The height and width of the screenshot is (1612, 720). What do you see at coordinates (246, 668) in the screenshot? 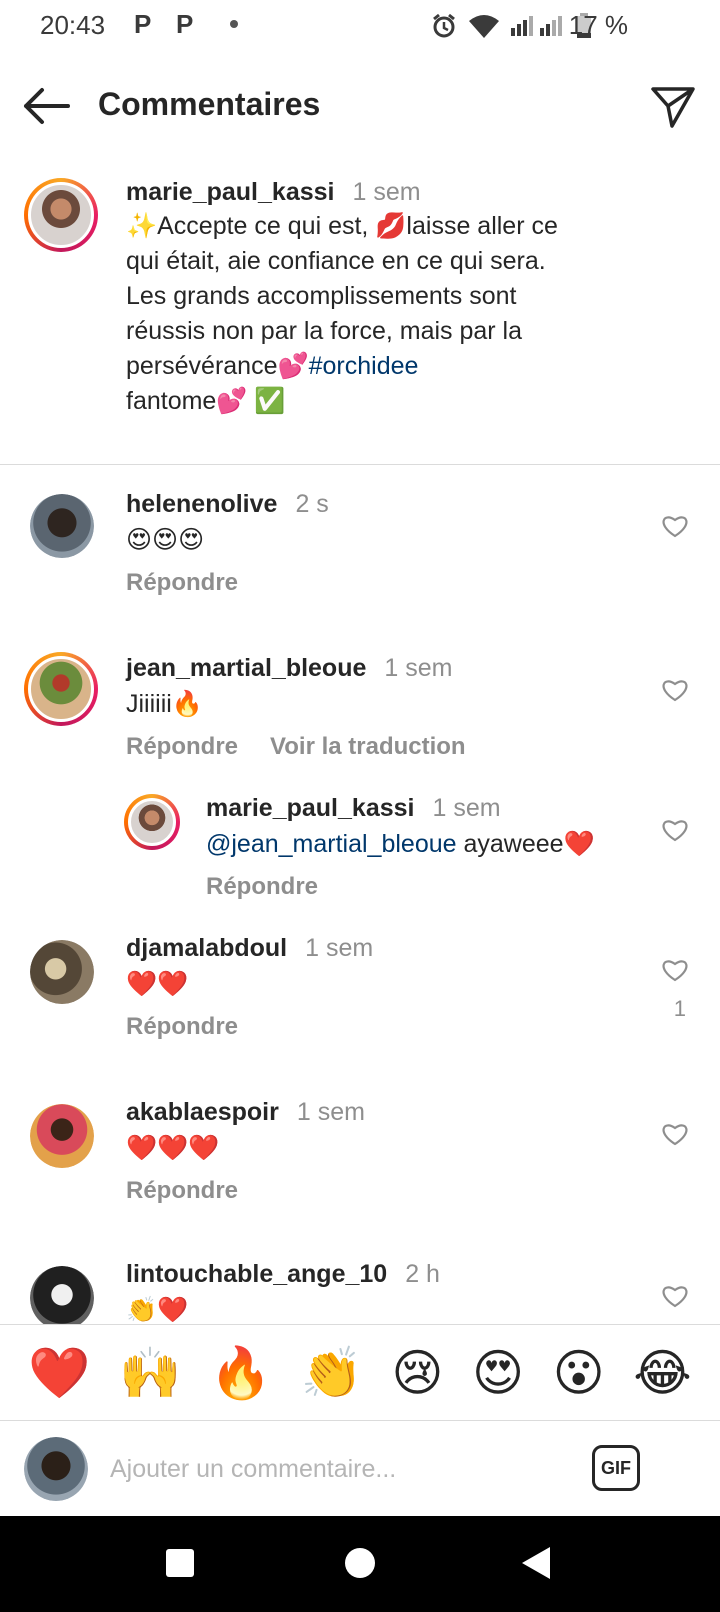
I see `username: jean_martial_bleoue` at bounding box center [246, 668].